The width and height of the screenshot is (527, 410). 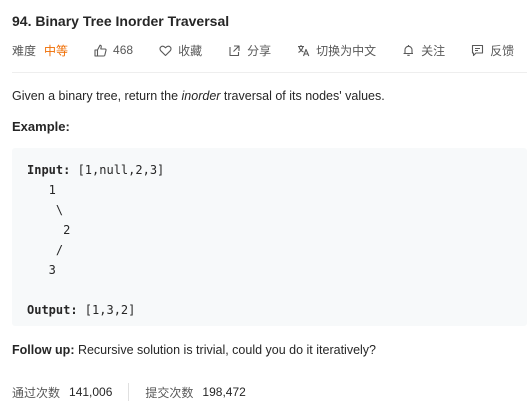 What do you see at coordinates (123, 50) in the screenshot?
I see `likes-count: 468` at bounding box center [123, 50].